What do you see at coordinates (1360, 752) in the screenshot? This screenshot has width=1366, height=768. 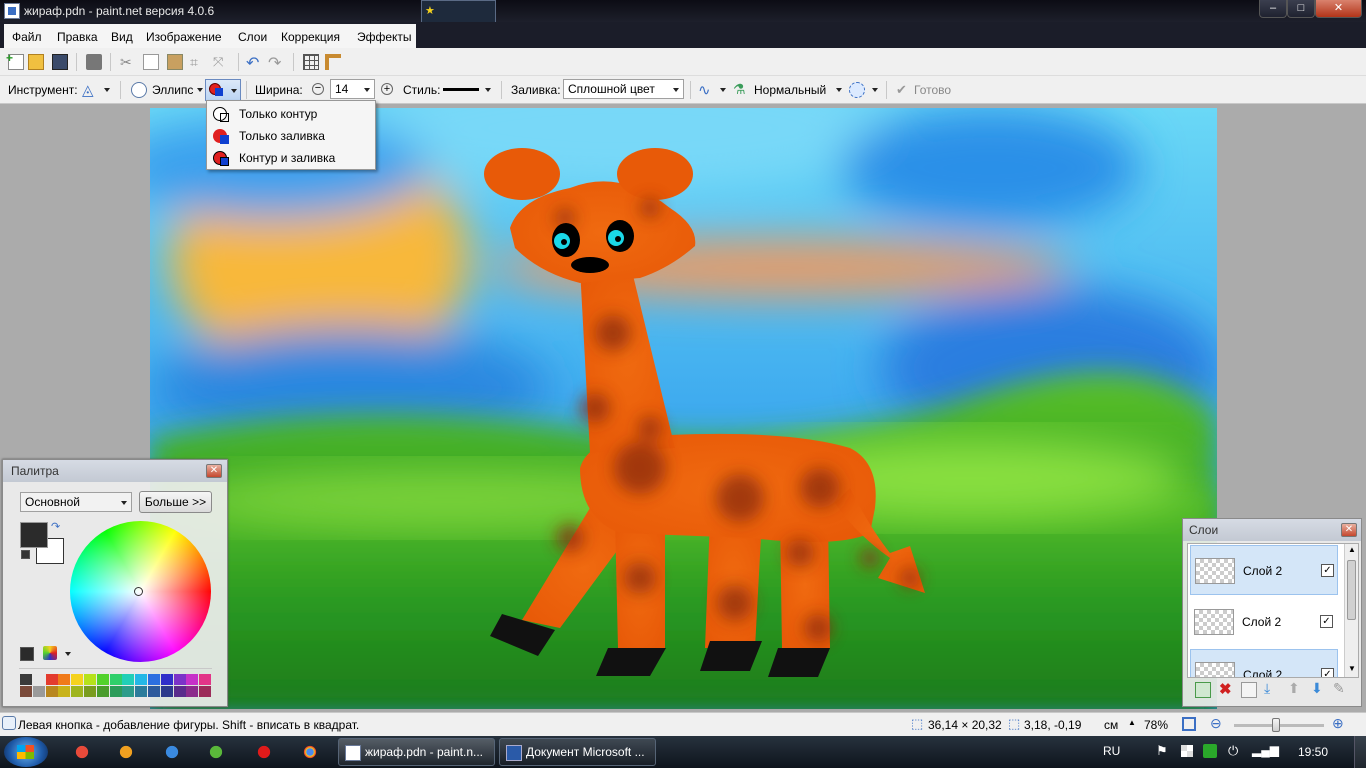 I see `show-desktop-button` at bounding box center [1360, 752].